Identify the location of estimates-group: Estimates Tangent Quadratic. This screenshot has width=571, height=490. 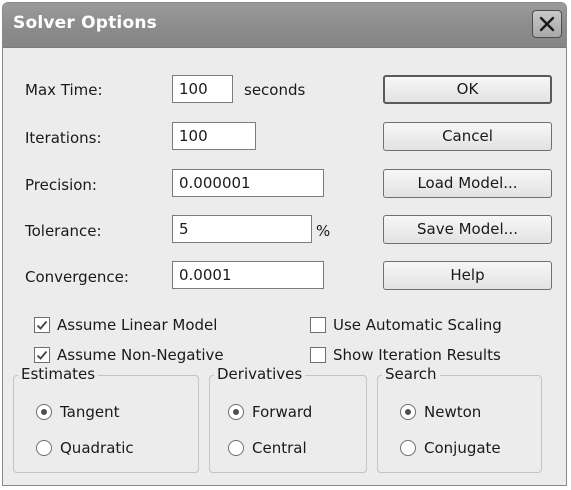
(106, 419).